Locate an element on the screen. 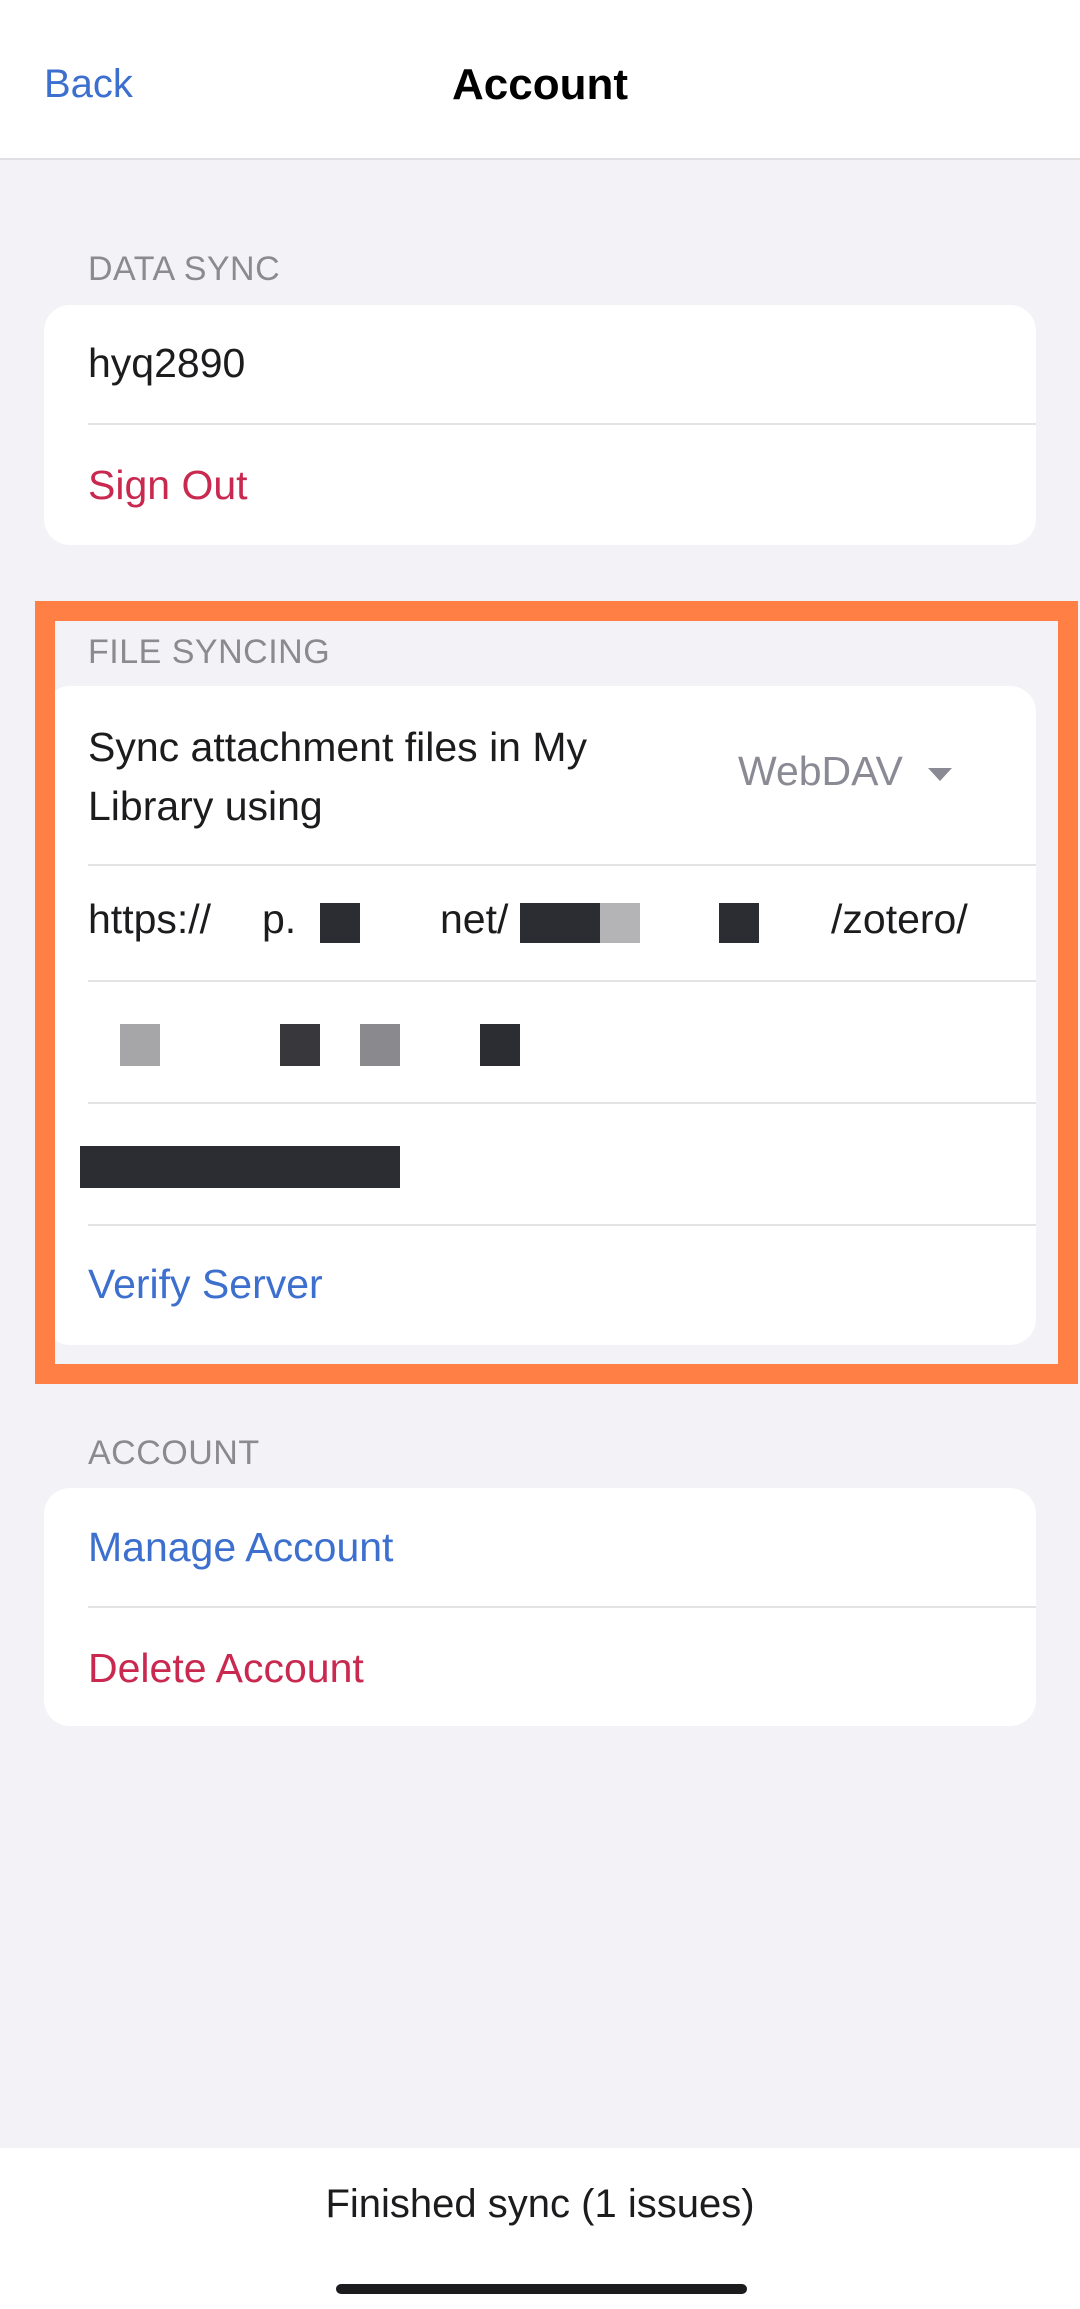  section-header-file-syncing: FILE SYNCING is located at coordinates (209, 652).